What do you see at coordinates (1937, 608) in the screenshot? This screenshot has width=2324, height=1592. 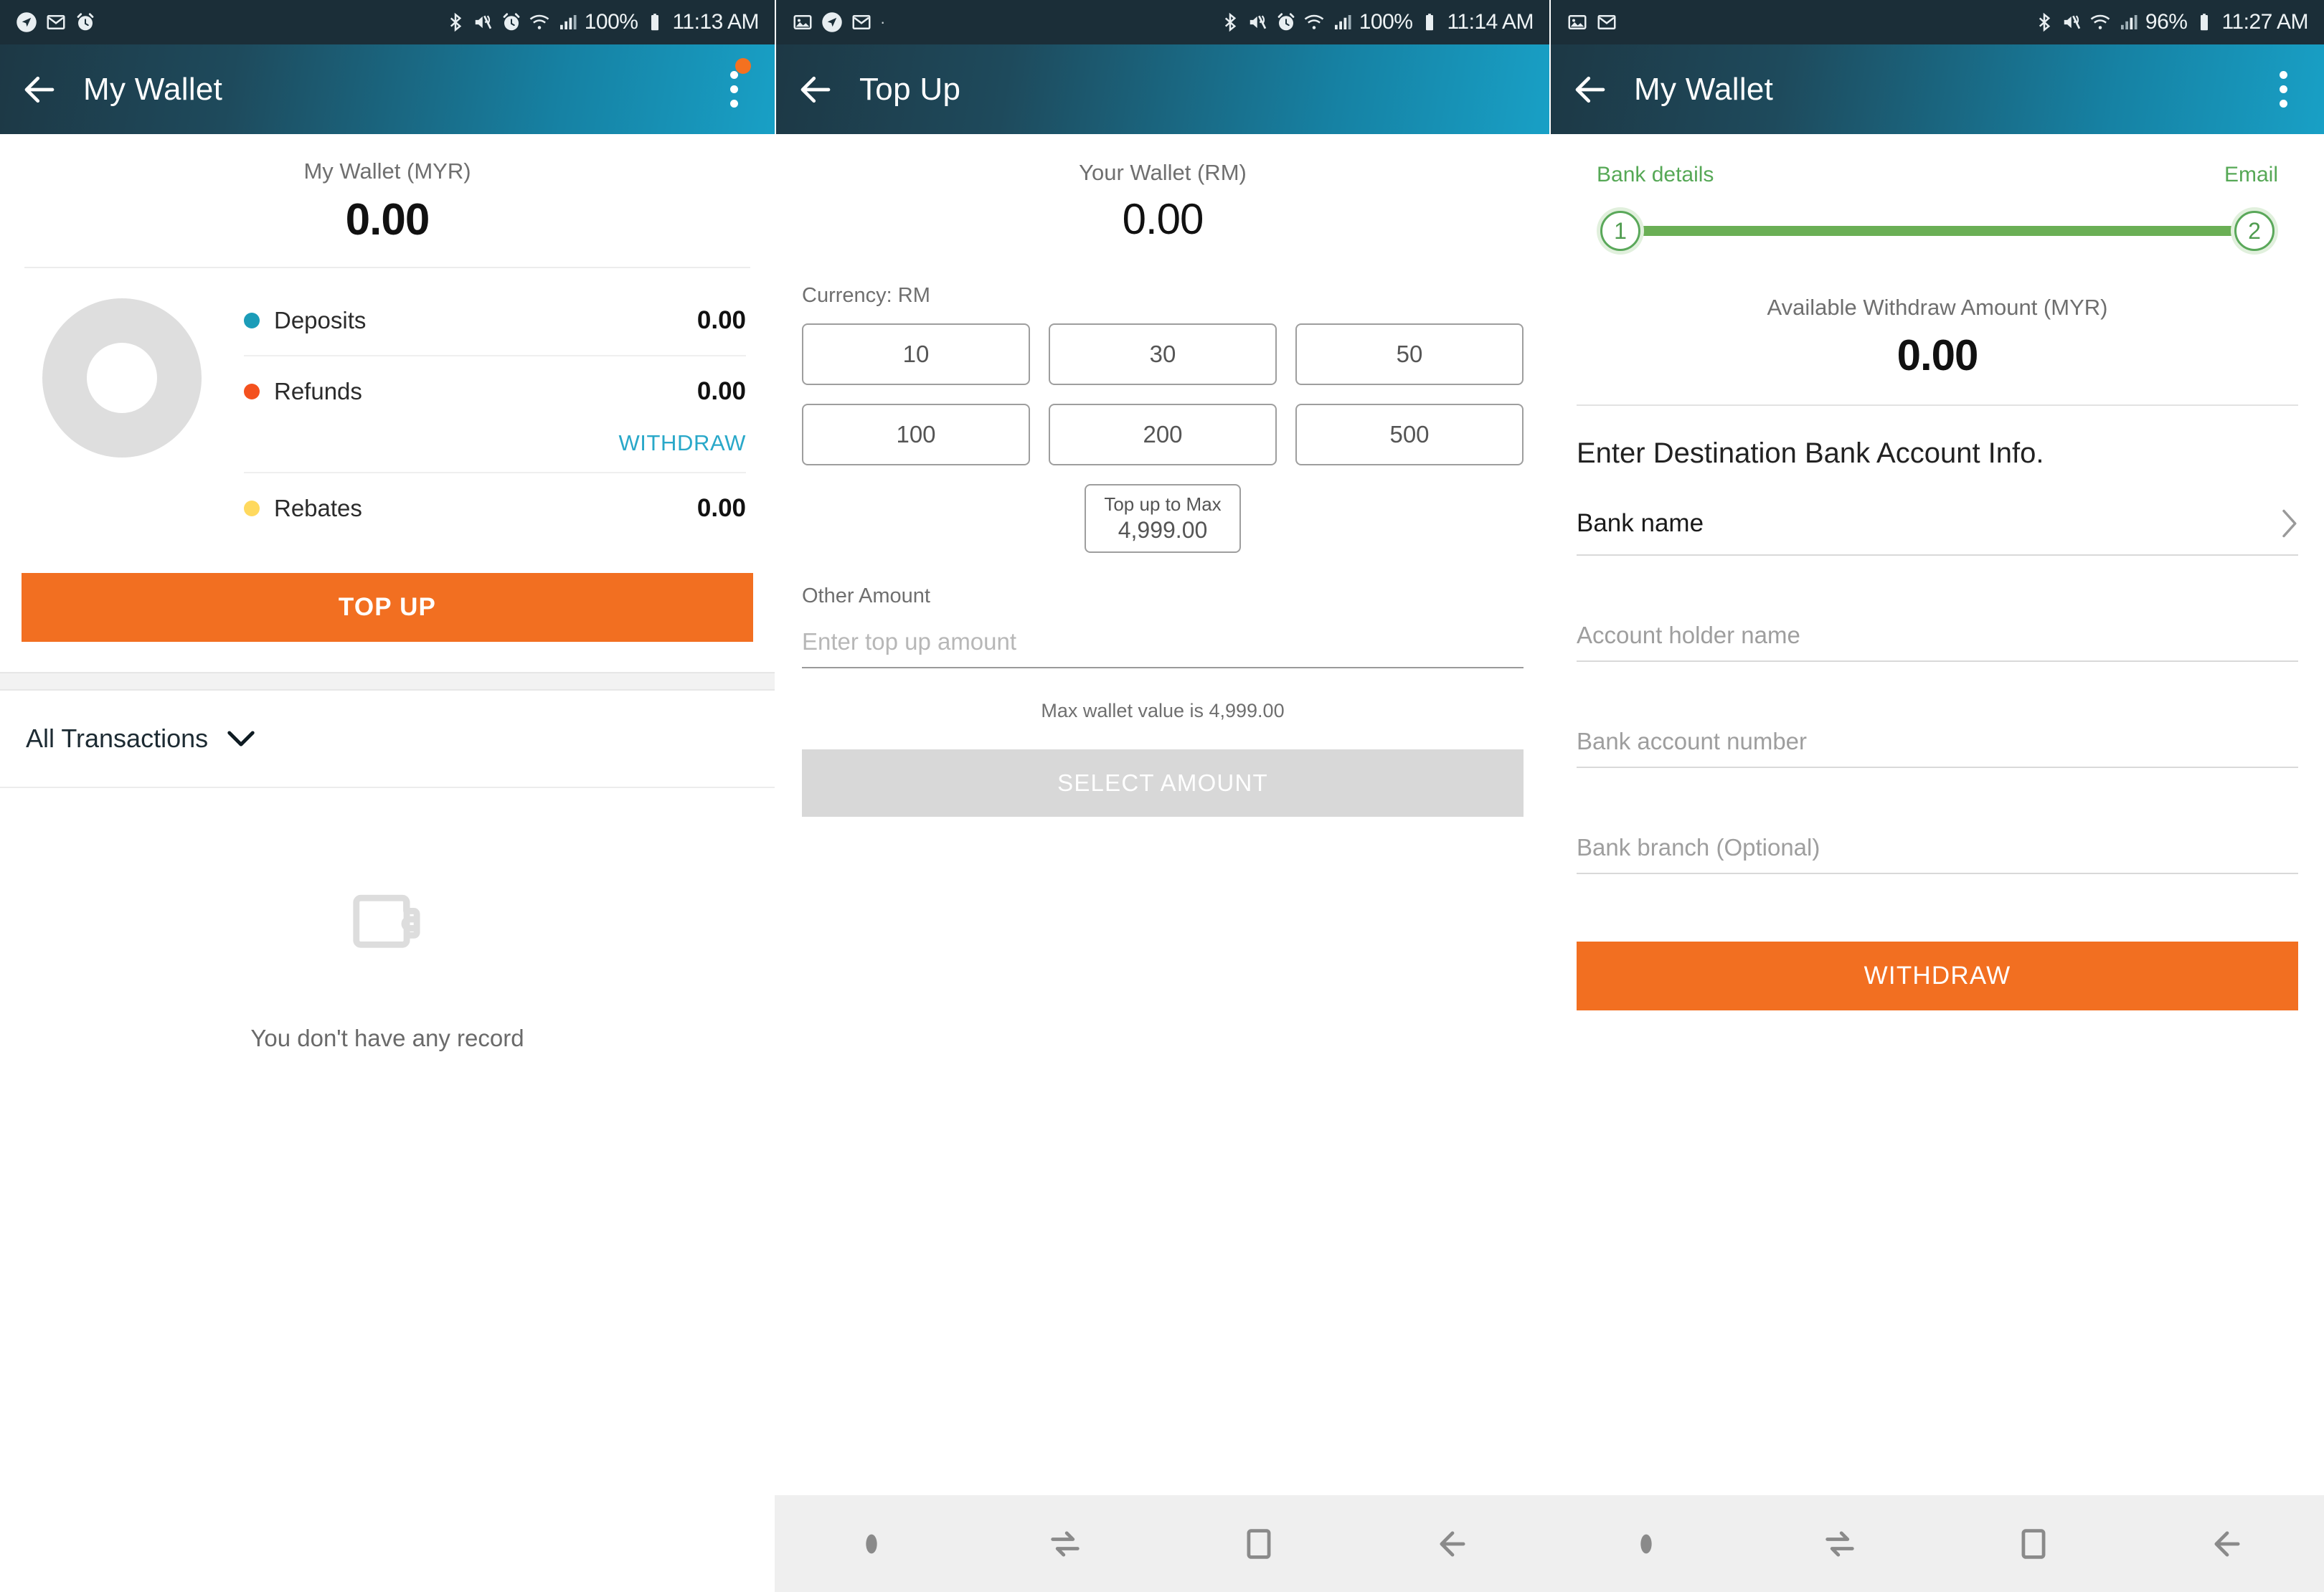 I see `account-holder-name-input: Account holder name` at bounding box center [1937, 608].